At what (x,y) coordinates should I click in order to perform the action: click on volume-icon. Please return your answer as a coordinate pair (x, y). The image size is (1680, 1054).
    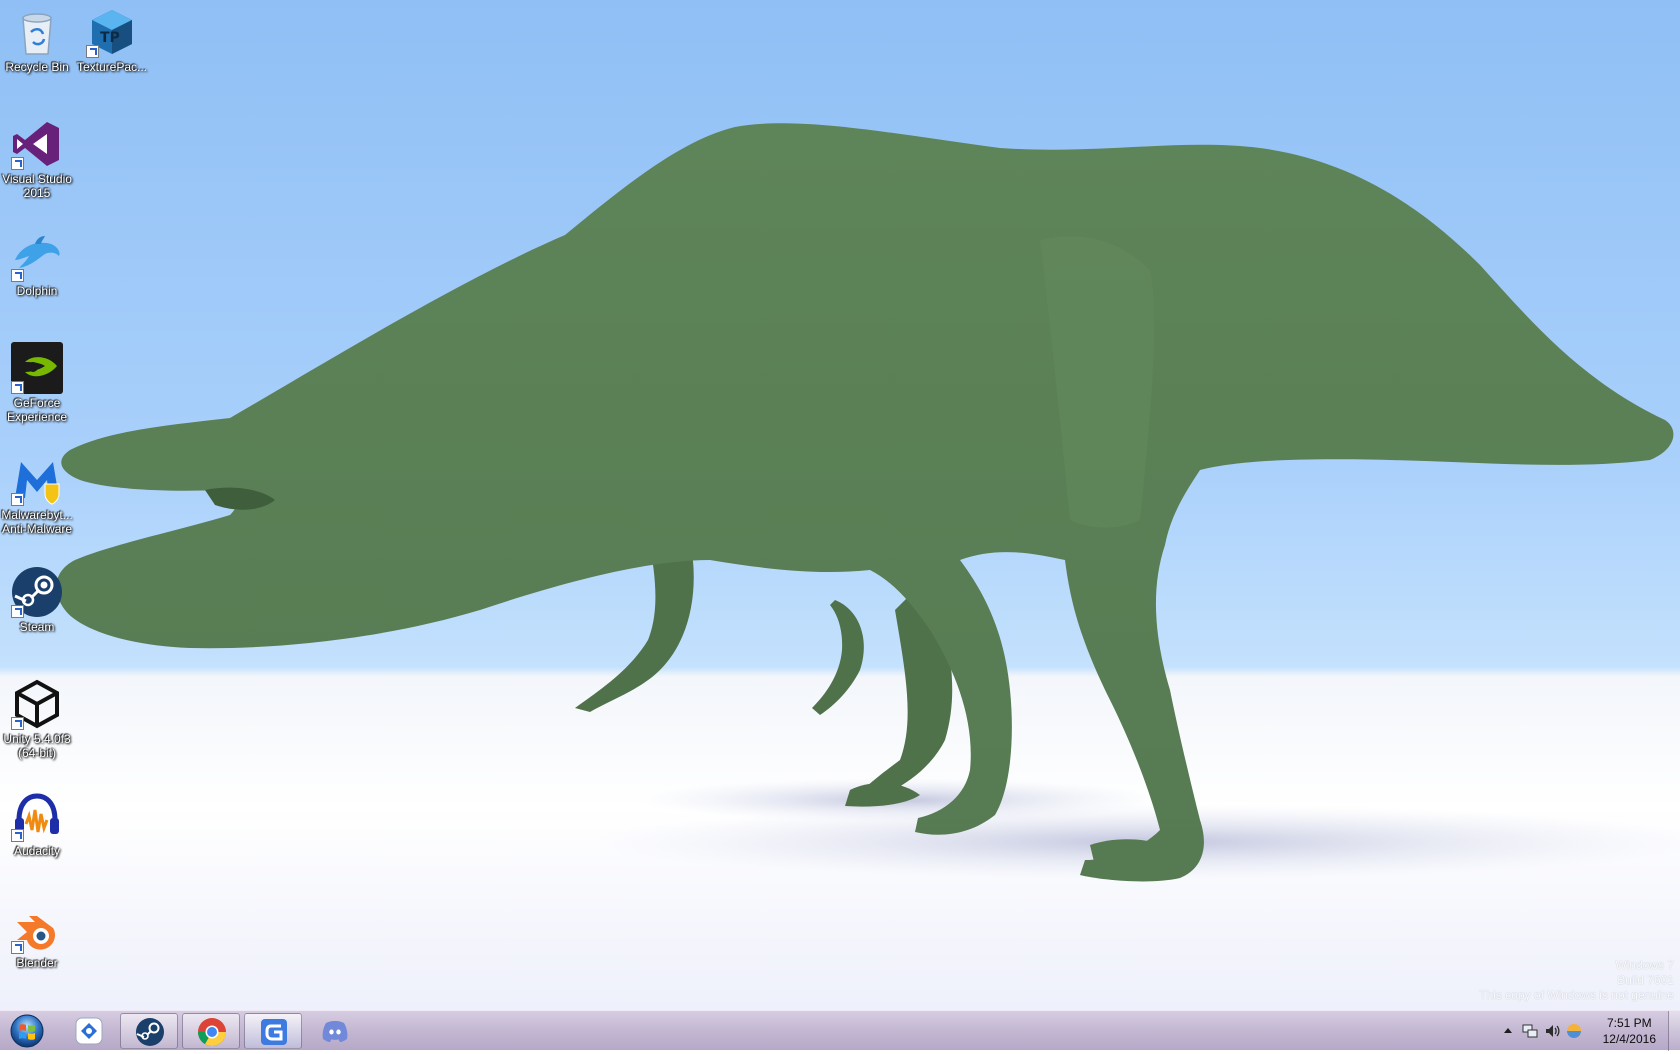
    Looking at the image, I should click on (1552, 1031).